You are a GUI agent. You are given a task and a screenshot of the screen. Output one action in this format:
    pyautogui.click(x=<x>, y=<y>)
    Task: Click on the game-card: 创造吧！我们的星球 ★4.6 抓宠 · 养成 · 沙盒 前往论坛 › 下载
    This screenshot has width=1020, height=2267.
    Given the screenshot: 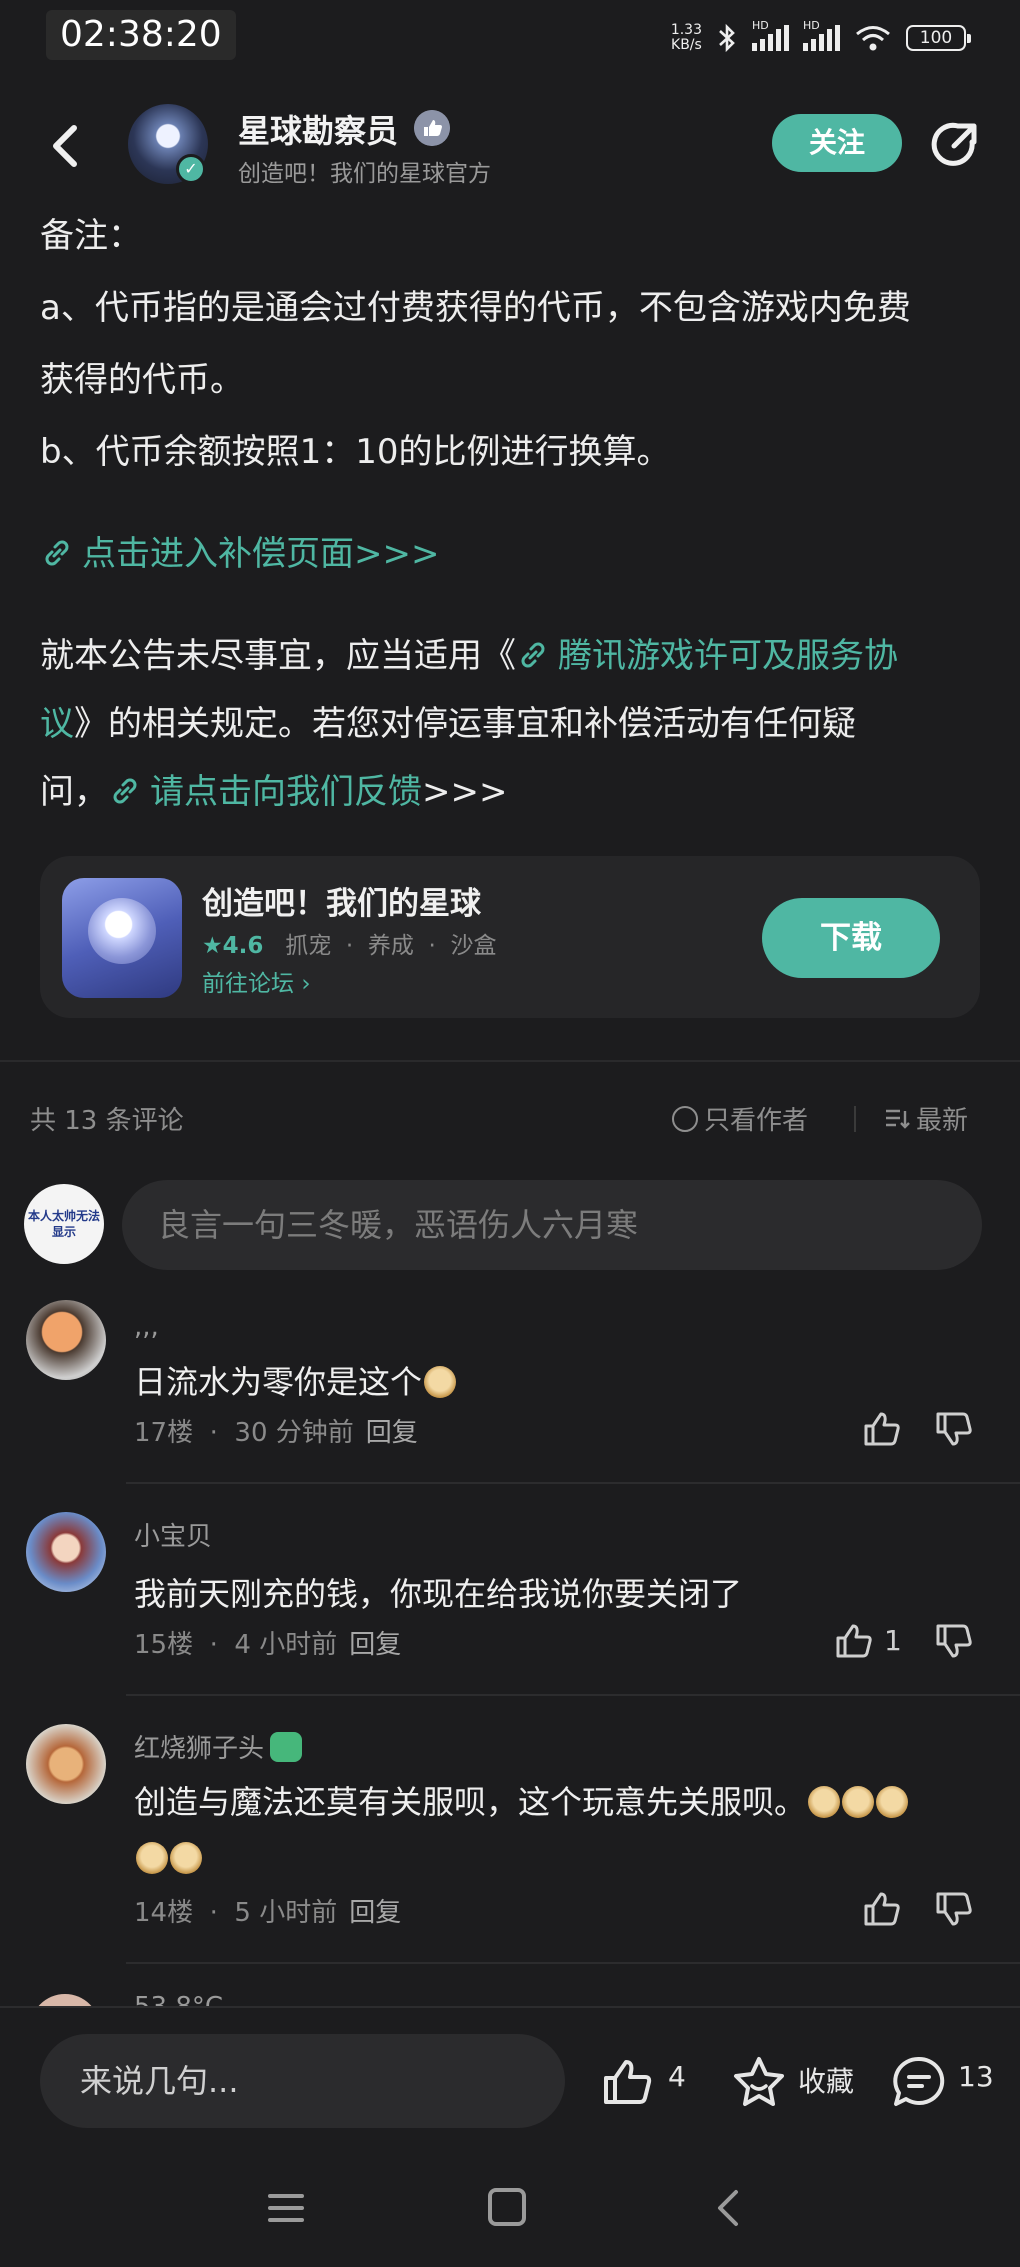 What is the action you would take?
    pyautogui.click(x=510, y=937)
    